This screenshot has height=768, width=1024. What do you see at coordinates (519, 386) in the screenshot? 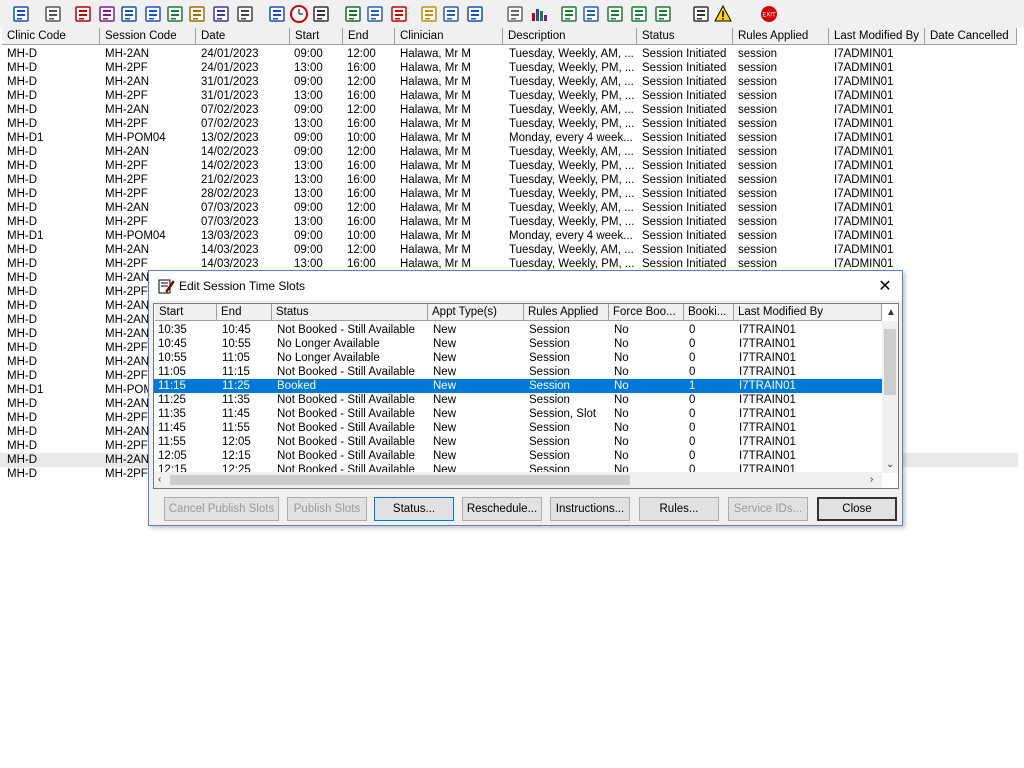
I see `selected-slot-row: 11:15 11:25 Booked New Session No 1 I7TRAIN01` at bounding box center [519, 386].